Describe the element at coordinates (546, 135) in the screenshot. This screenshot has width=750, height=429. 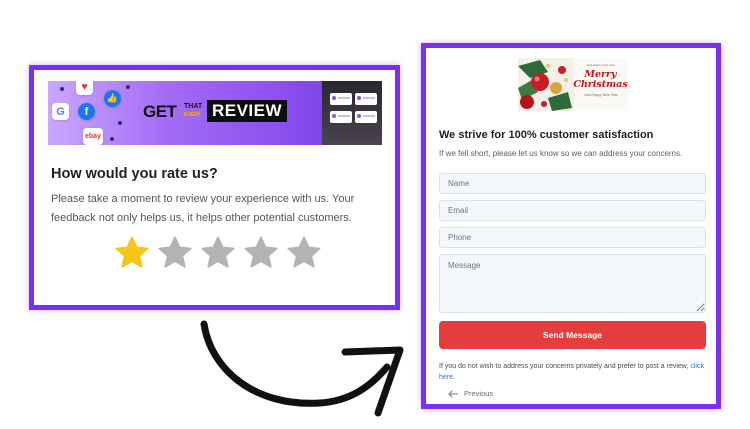
I see `form-title: We strive for 100% customer satisfaction` at that location.